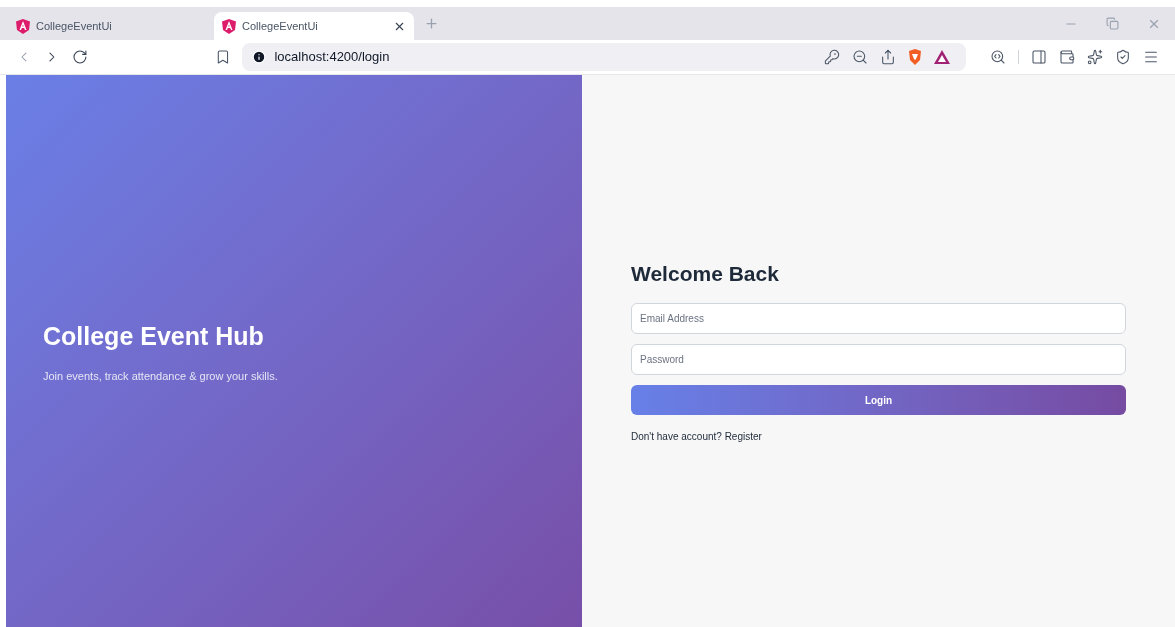 The image size is (1175, 627). I want to click on hero-title: College Event Hub, so click(154, 336).